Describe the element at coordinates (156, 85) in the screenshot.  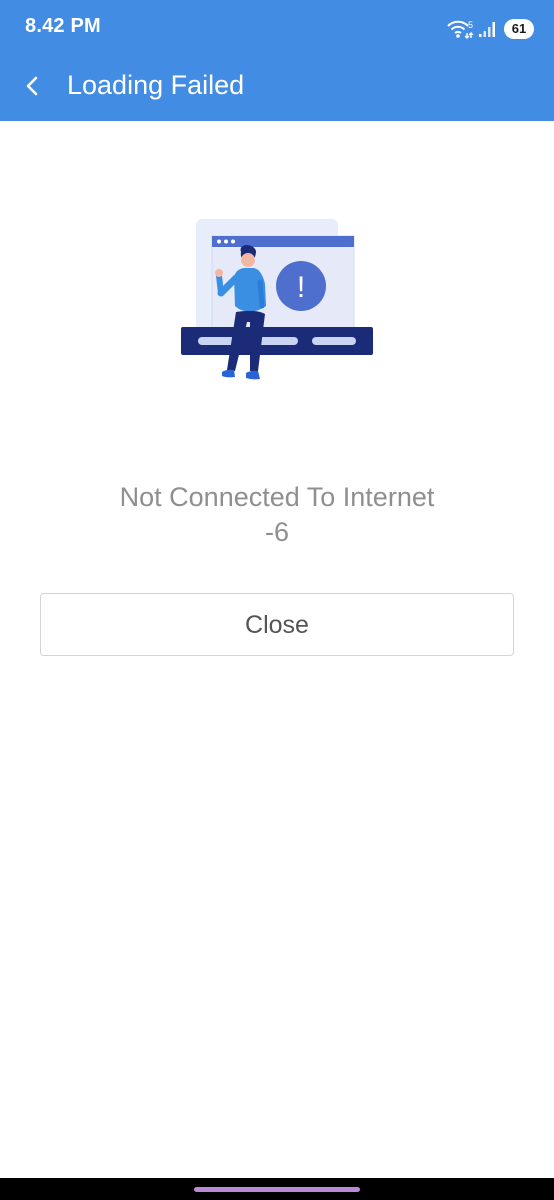
I see `page-title: Loading Failed` at that location.